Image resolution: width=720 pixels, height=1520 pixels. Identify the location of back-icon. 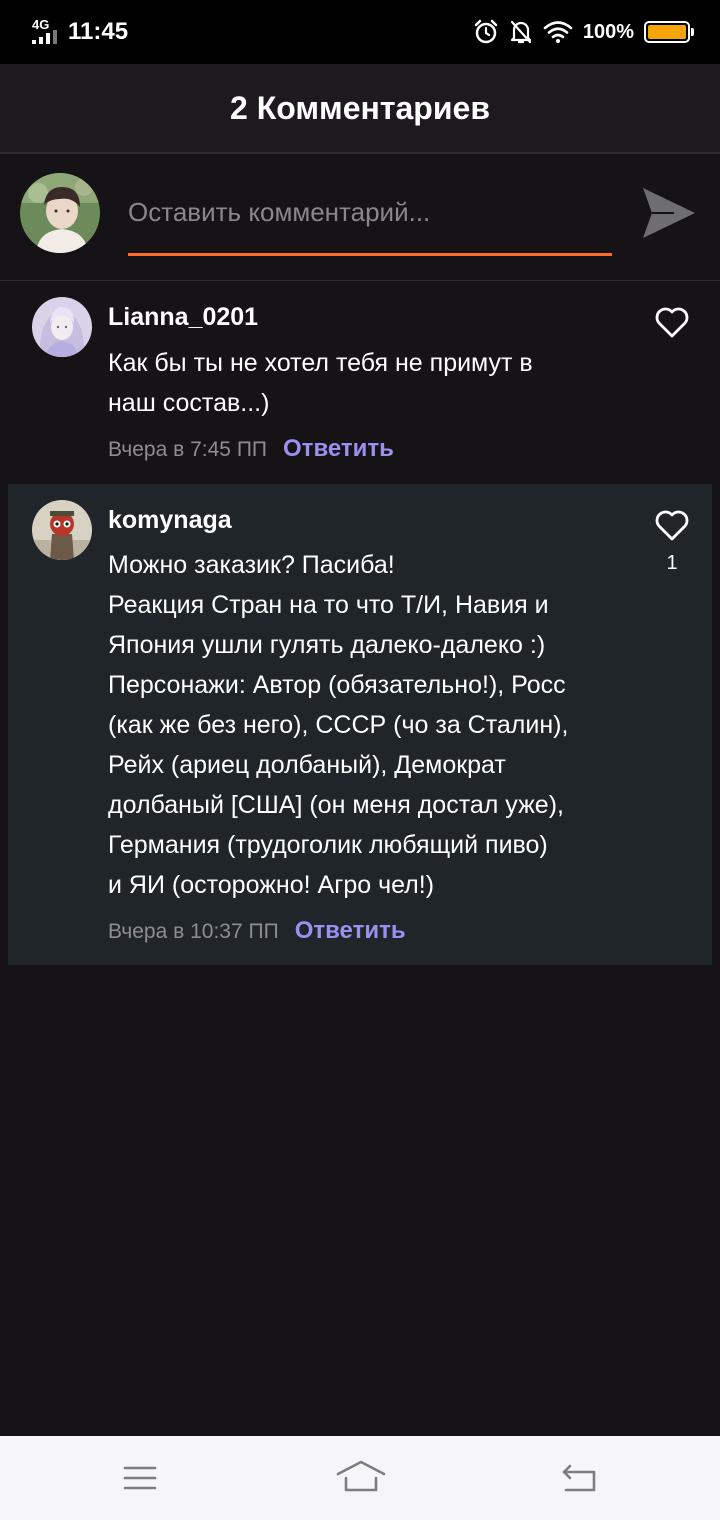
(579, 1478).